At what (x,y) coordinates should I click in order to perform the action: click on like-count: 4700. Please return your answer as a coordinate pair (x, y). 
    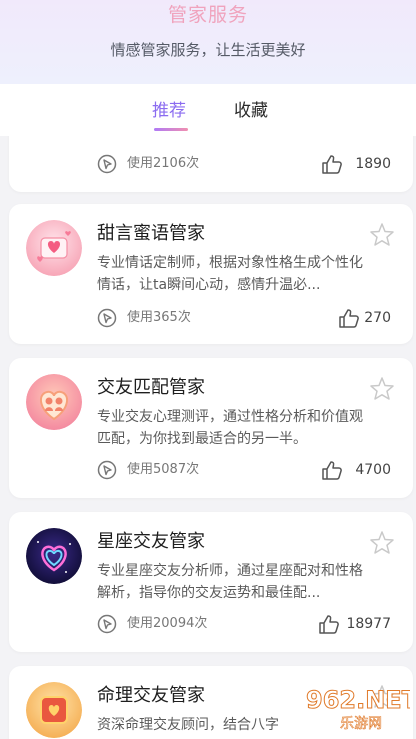
    Looking at the image, I should click on (356, 470).